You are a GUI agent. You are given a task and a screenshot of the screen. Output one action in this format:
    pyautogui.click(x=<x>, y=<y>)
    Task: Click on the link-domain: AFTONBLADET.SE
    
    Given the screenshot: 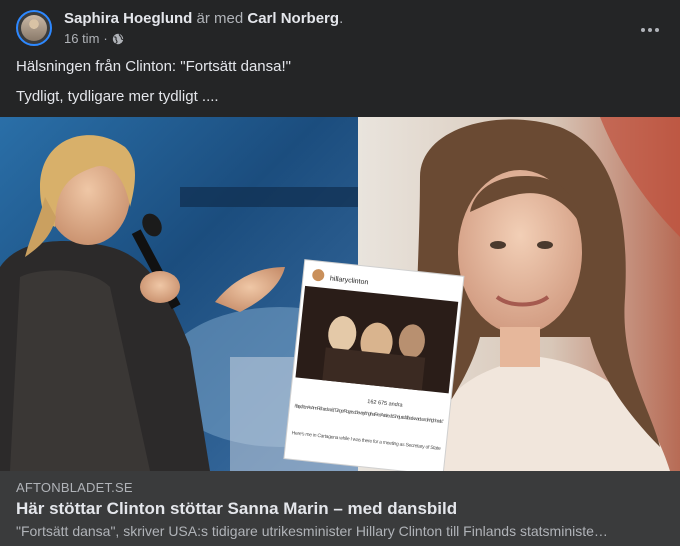 What is the action you would take?
    pyautogui.click(x=74, y=487)
    